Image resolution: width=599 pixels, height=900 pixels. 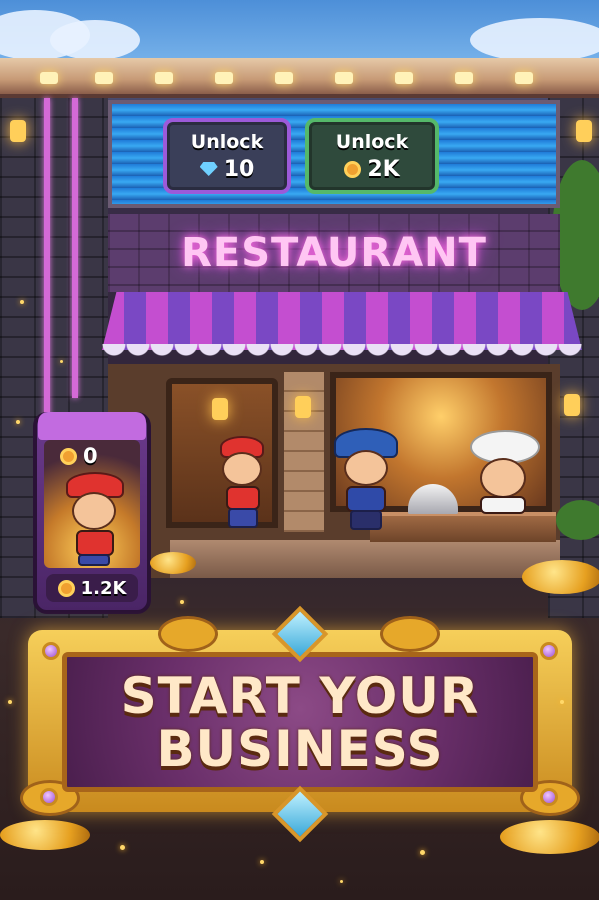 What do you see at coordinates (365, 559) in the screenshot?
I see `shop-floor` at bounding box center [365, 559].